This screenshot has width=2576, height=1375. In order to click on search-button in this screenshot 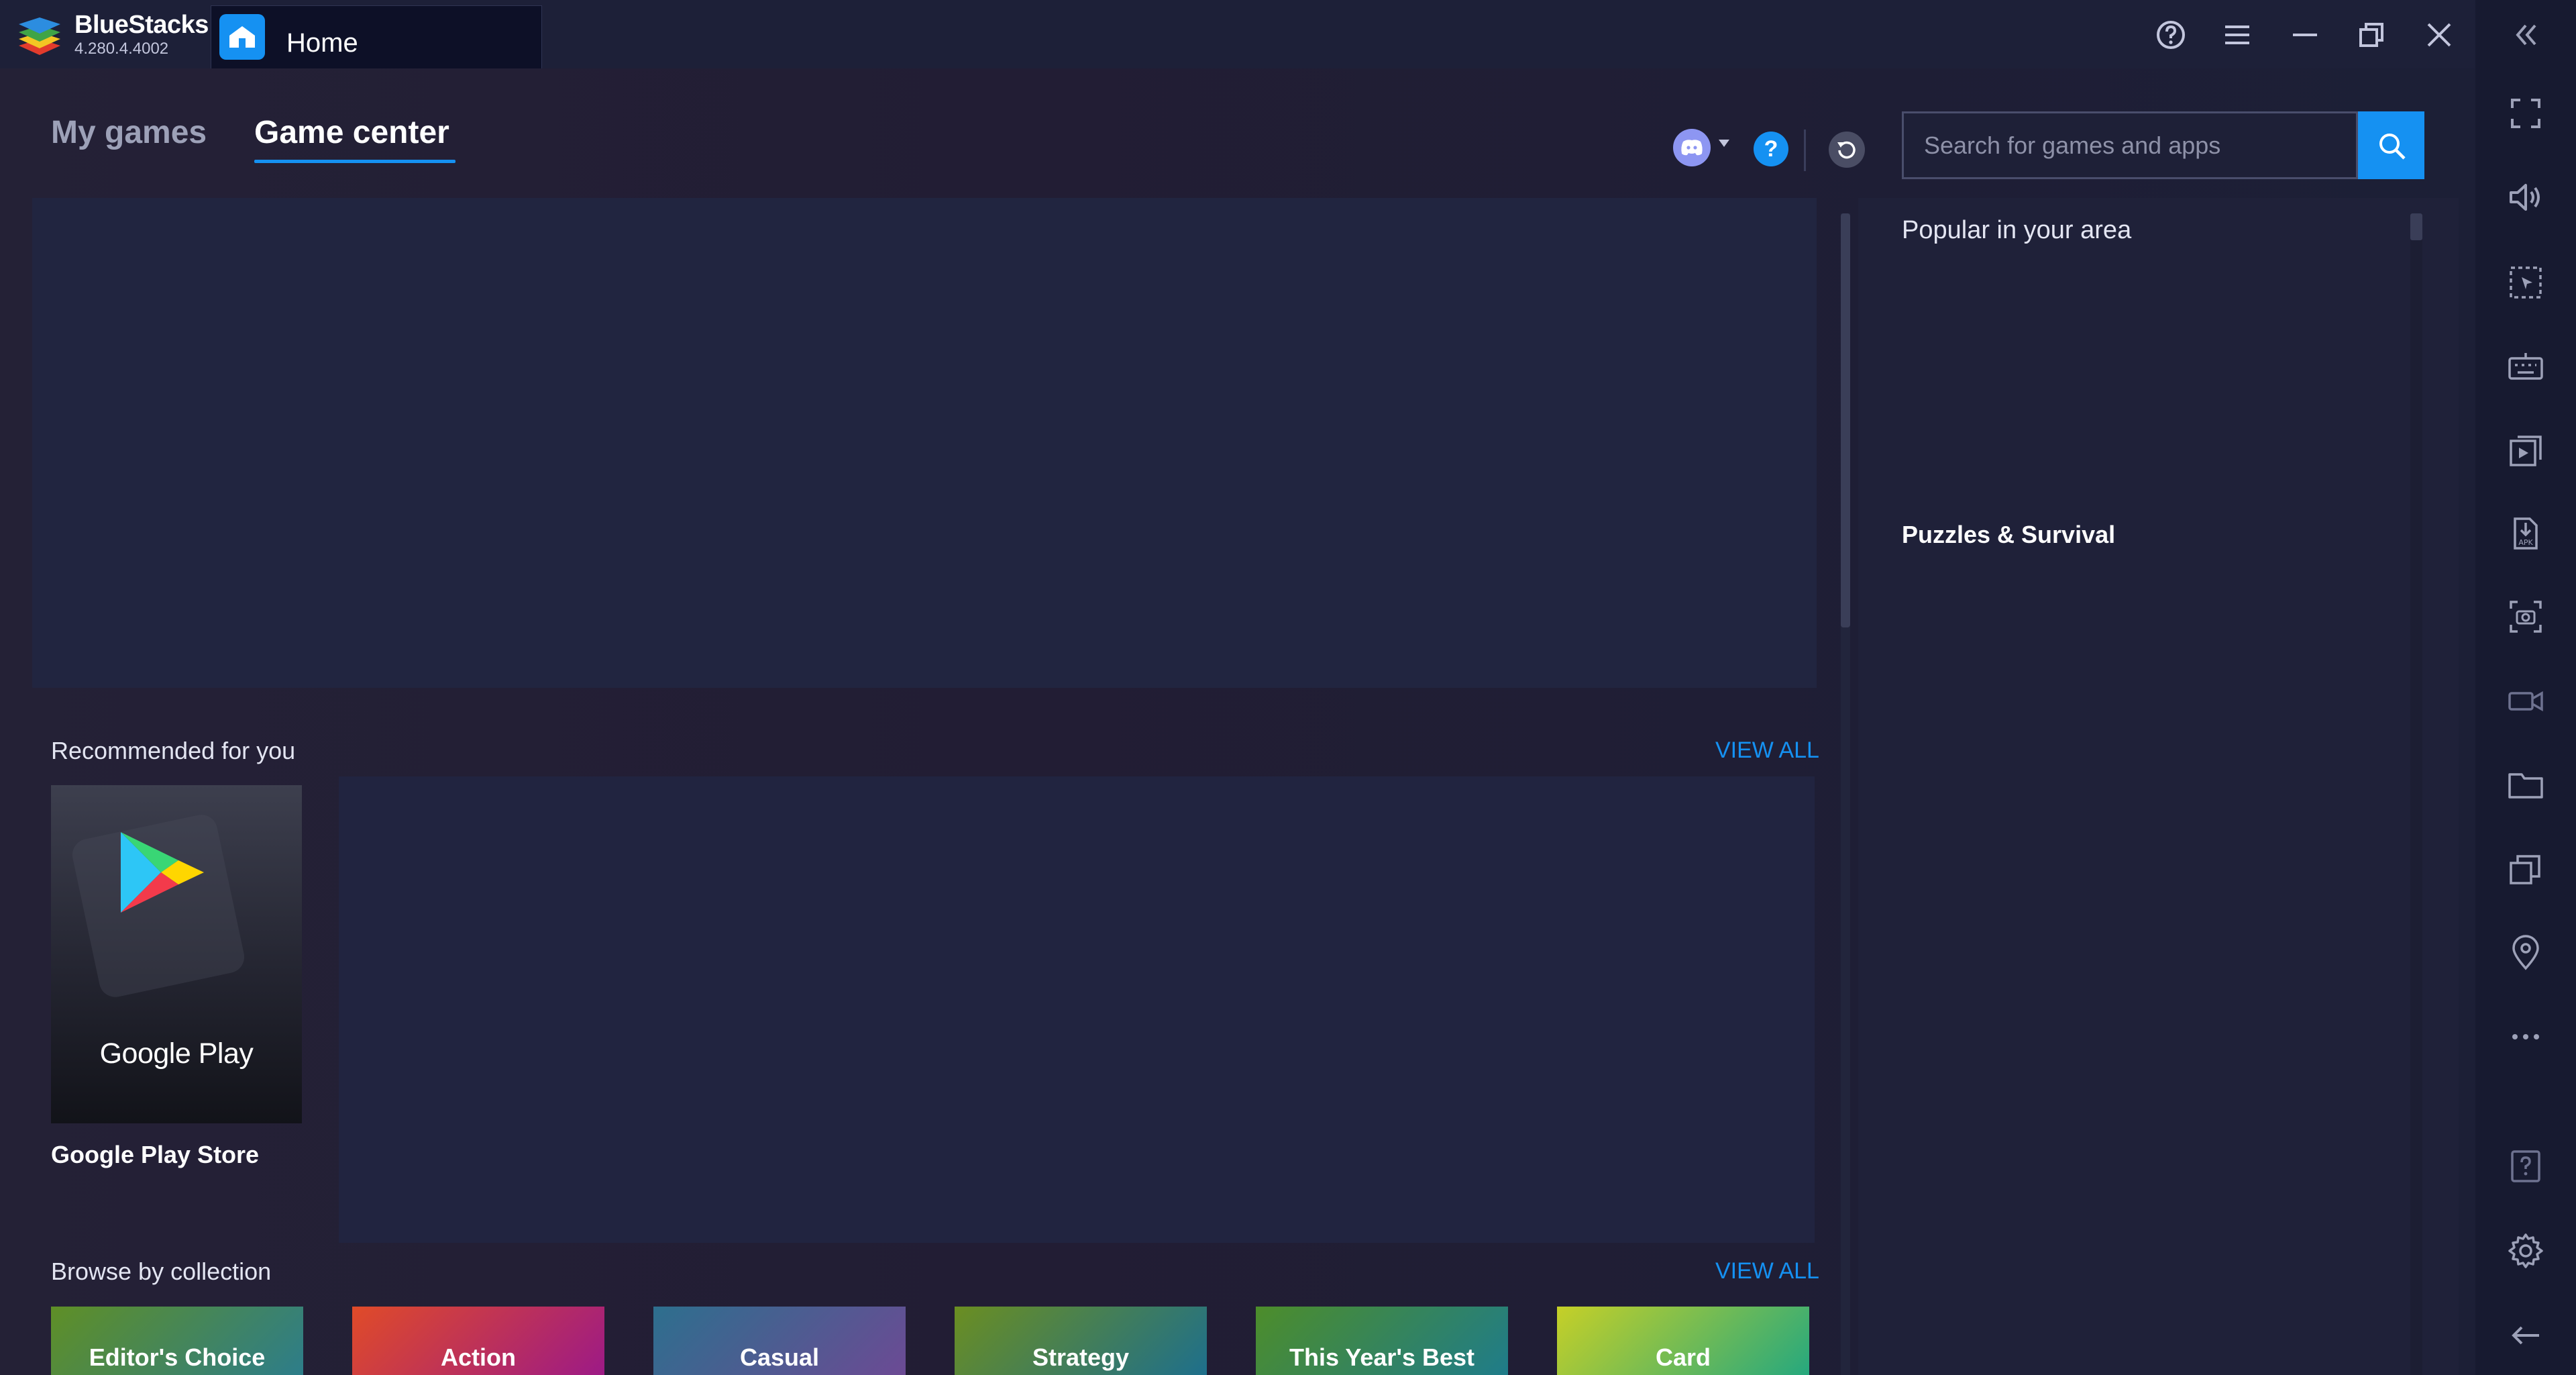, I will do `click(2391, 145)`.